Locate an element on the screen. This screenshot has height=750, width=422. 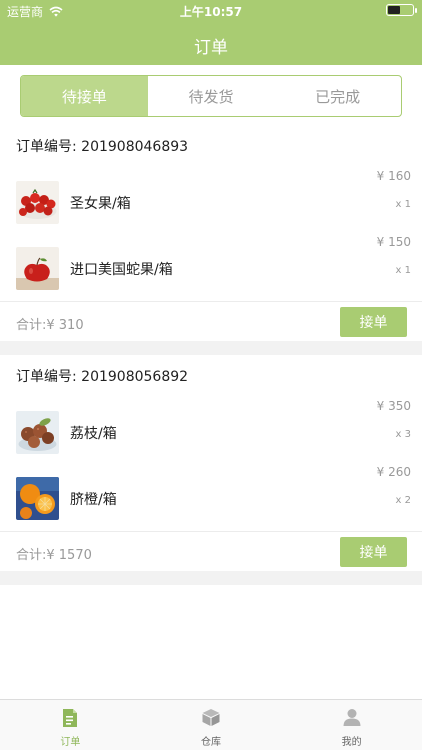
order-total: 合计:¥ 1570 is located at coordinates (54, 555).